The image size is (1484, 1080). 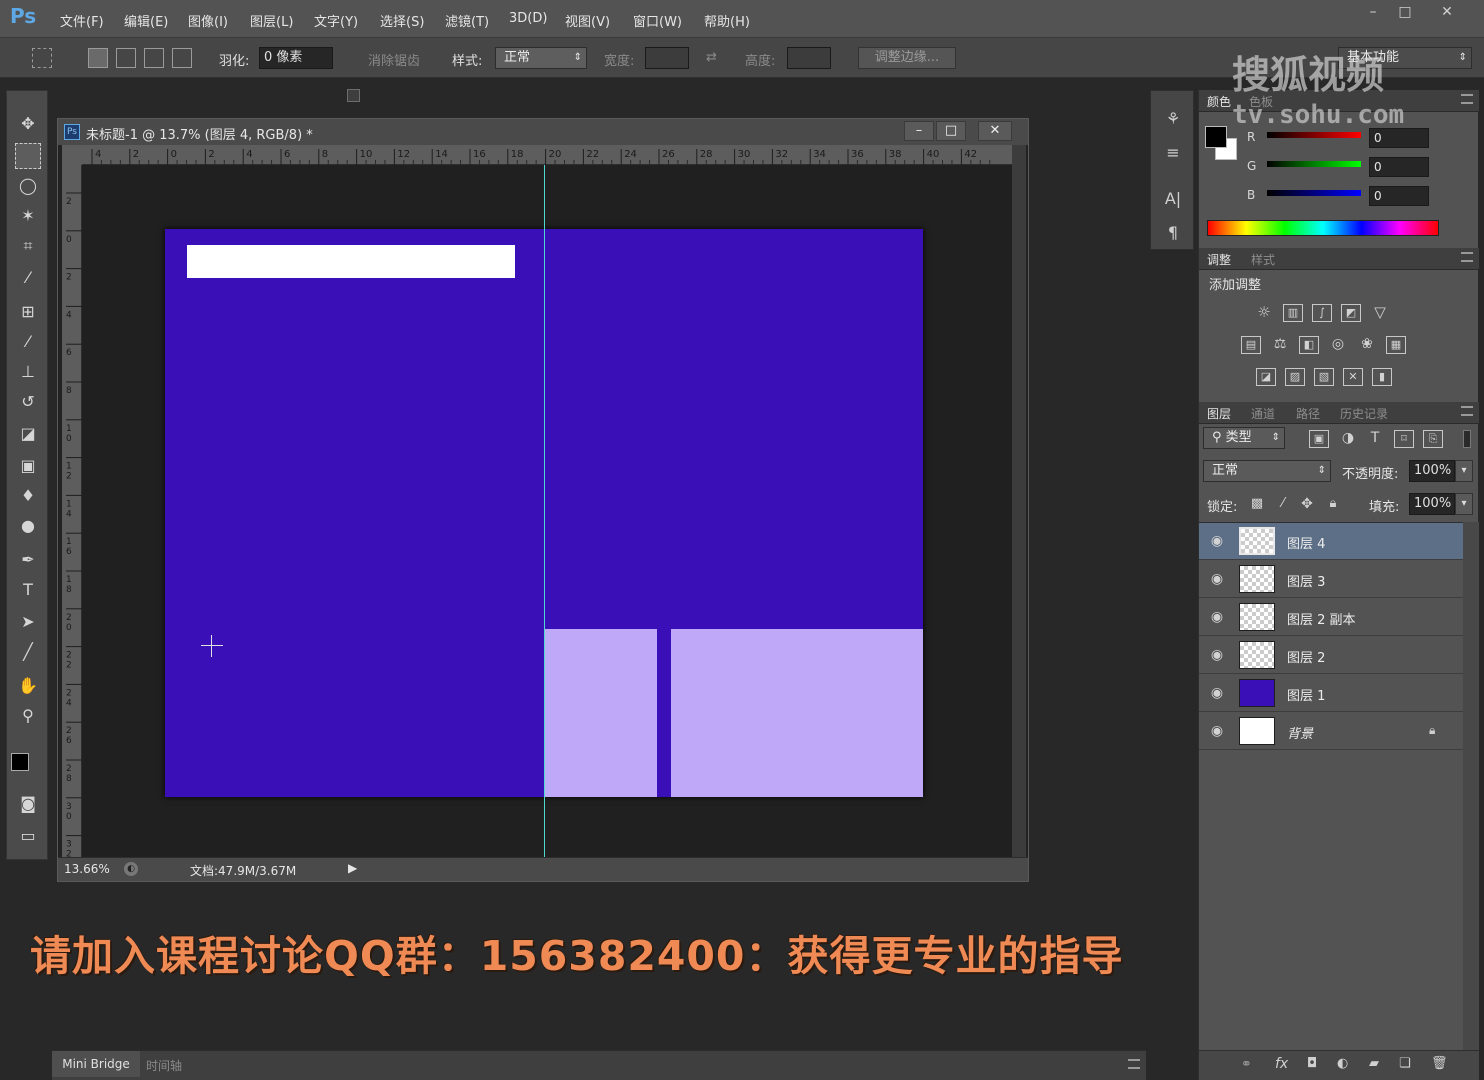 What do you see at coordinates (28, 836) in the screenshot?
I see `screen-mode-icon: ▭` at bounding box center [28, 836].